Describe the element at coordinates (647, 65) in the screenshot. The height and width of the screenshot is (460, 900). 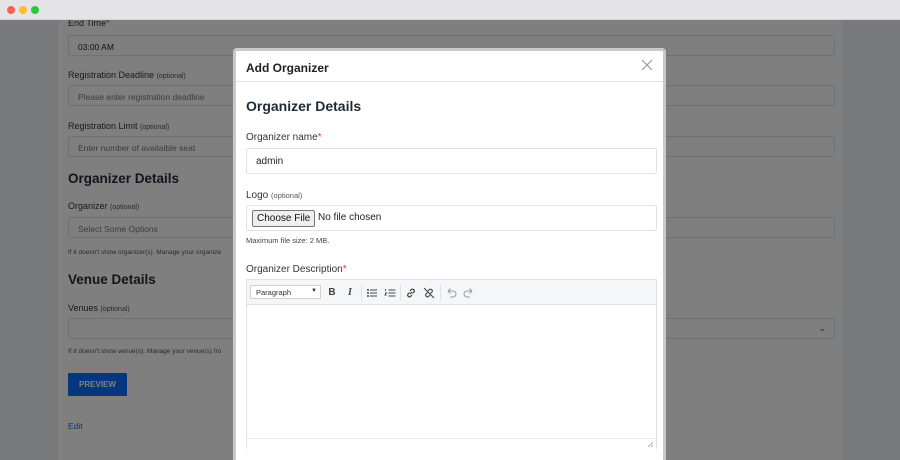
I see `close-icon` at that location.